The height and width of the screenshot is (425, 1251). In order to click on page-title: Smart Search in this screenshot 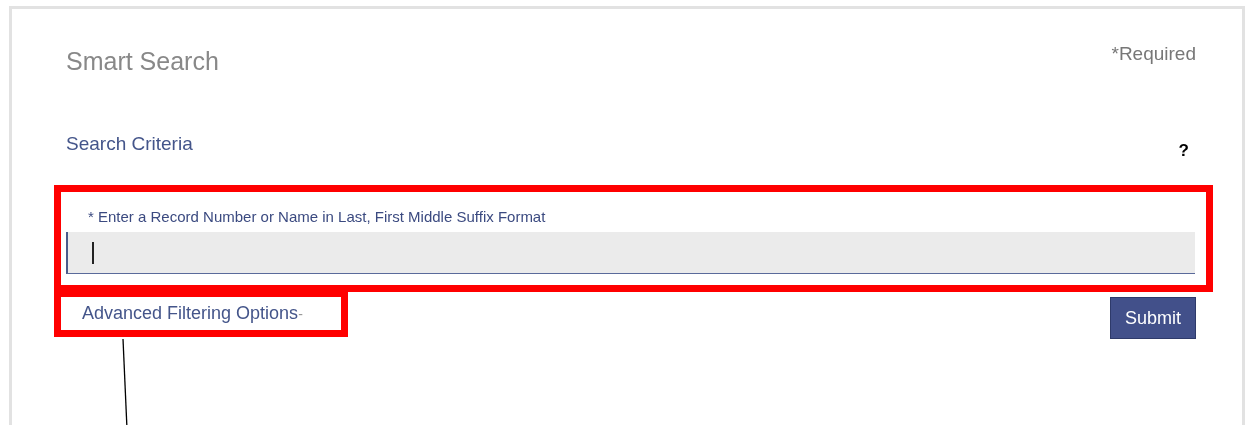, I will do `click(142, 61)`.